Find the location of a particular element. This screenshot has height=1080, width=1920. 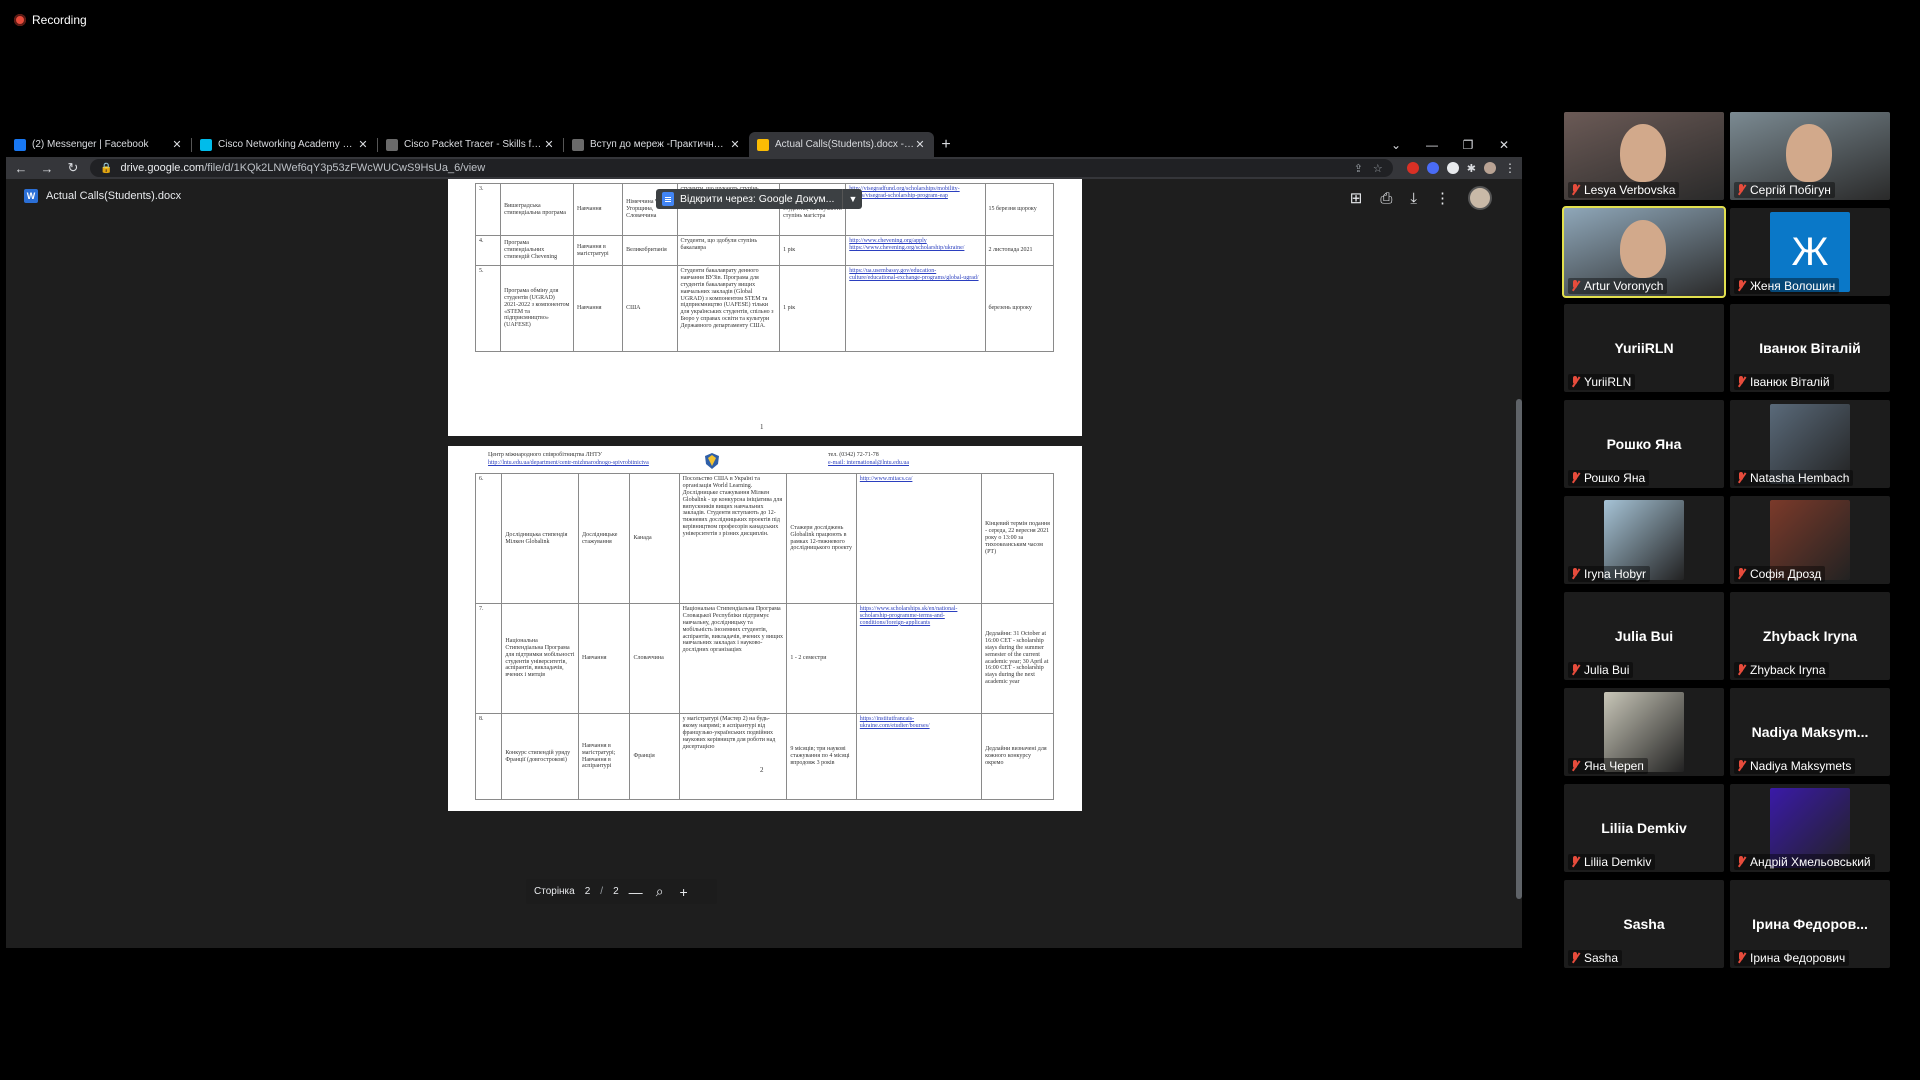

participant-tile: Lesya Verbovska is located at coordinates (1644, 156).